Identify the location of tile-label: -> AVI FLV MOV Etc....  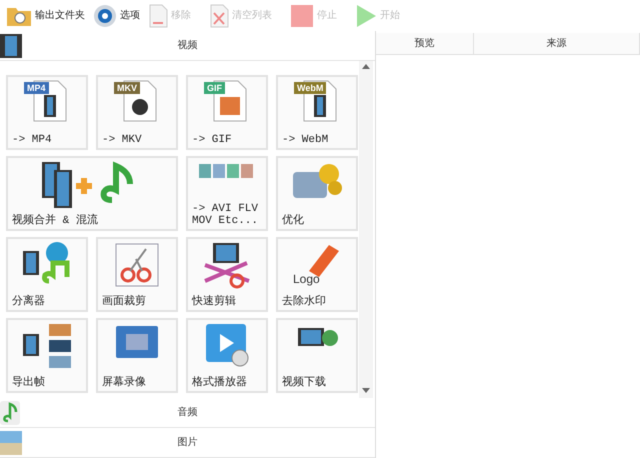
(225, 215).